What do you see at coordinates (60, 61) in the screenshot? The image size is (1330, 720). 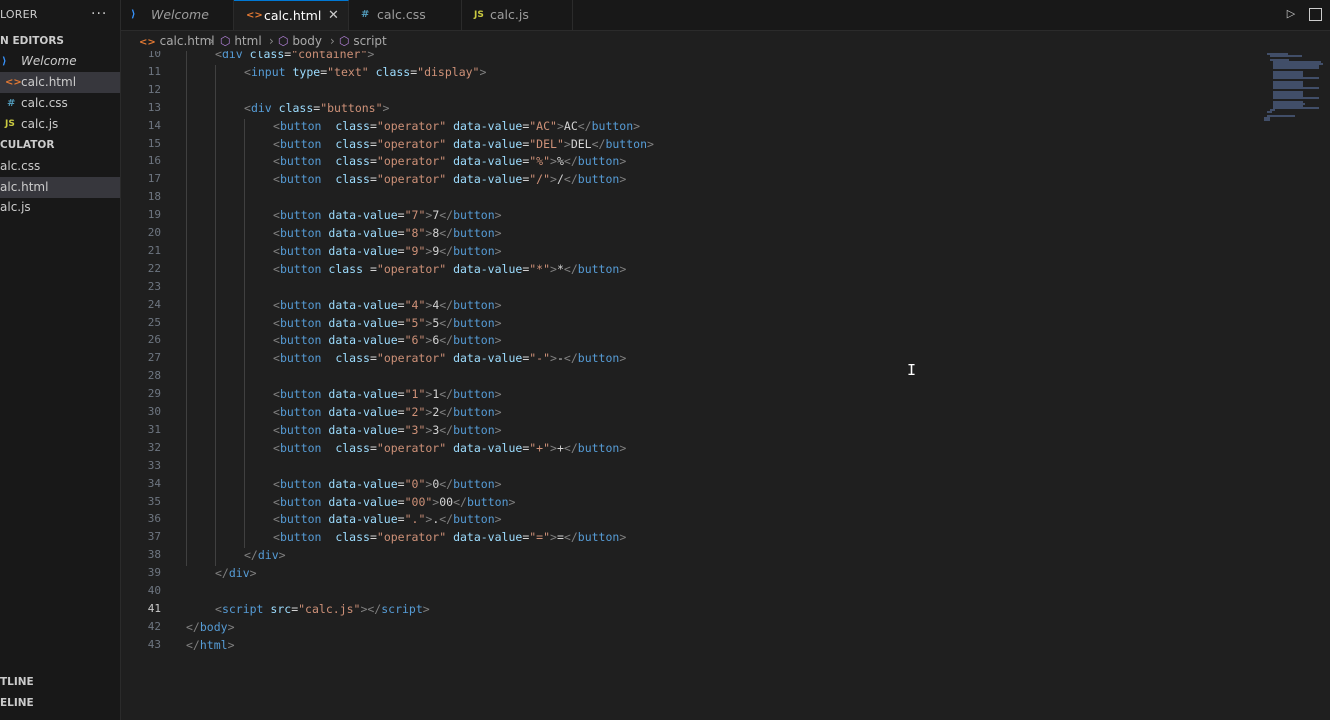 I see `open-editor-welcome: ⟩ Welcome` at bounding box center [60, 61].